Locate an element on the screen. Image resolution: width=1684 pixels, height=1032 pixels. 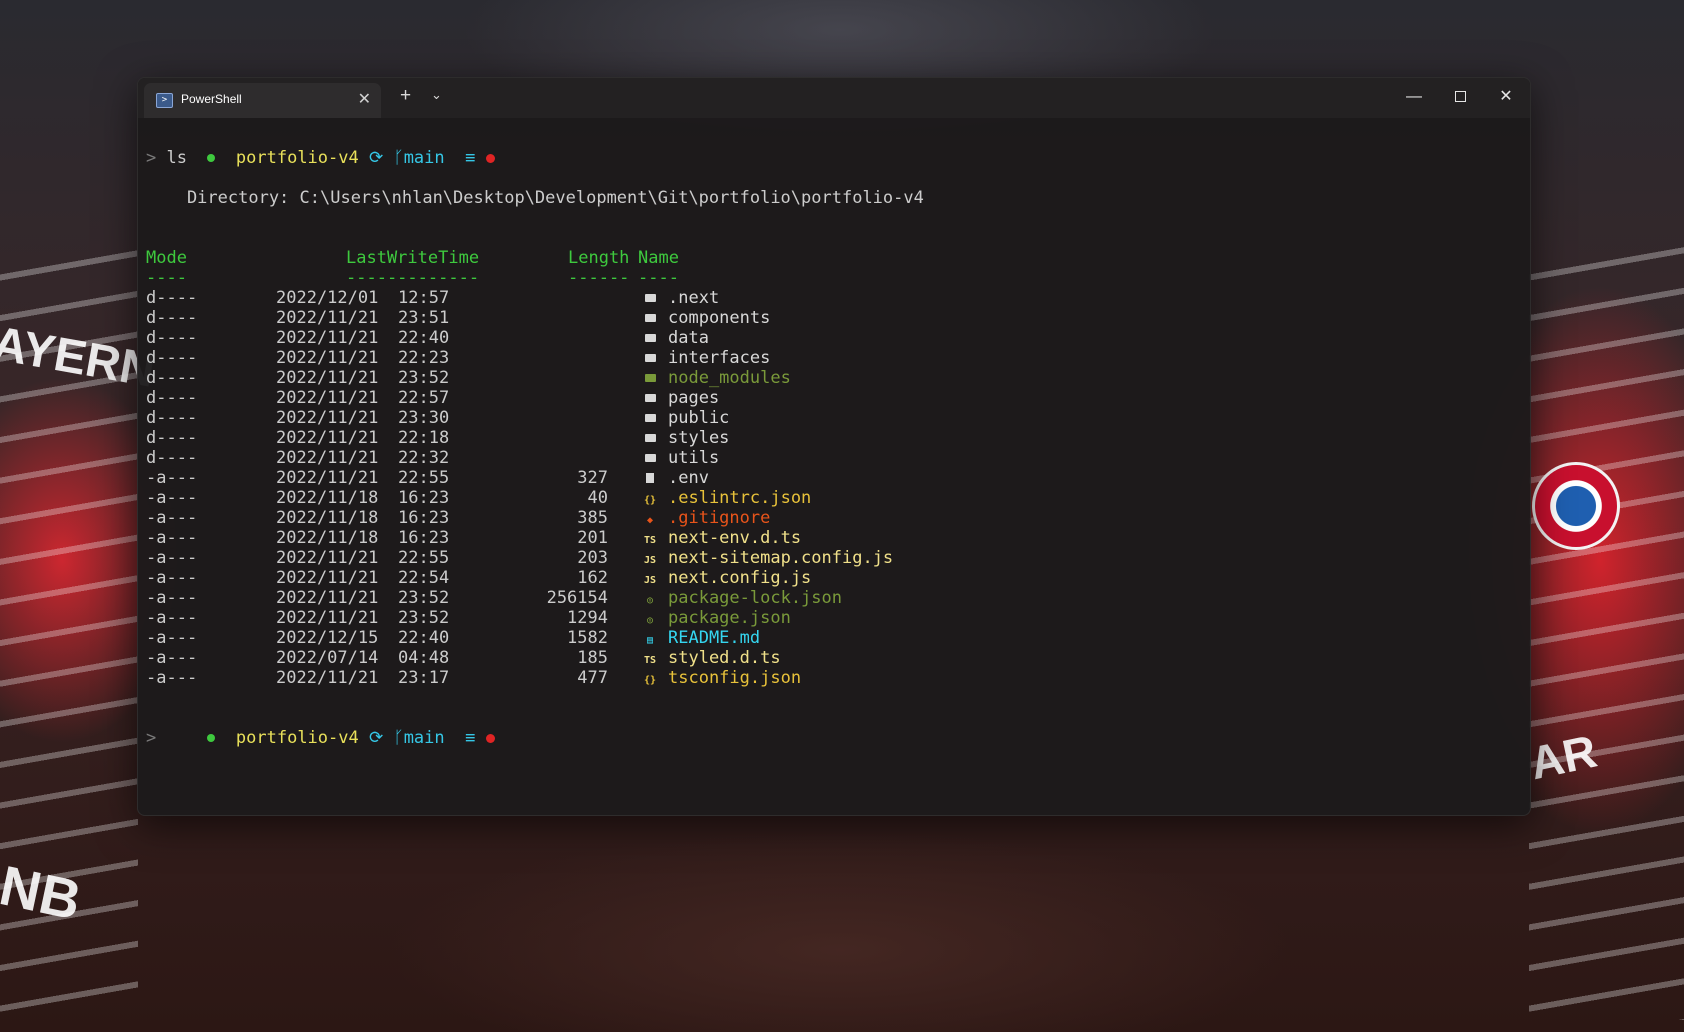
prompt-caret: > is located at coordinates (151, 158).